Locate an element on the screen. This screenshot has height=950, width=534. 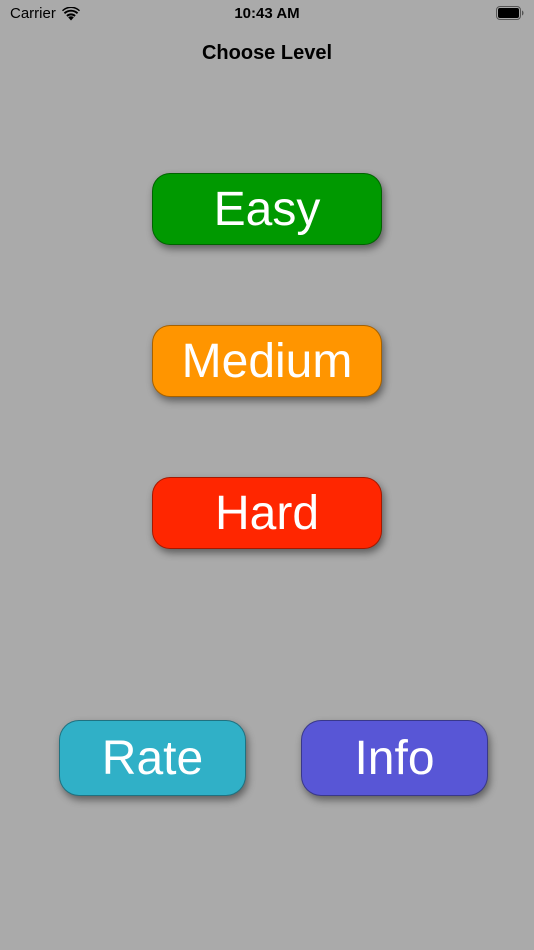
easy-button: Easy is located at coordinates (267, 209).